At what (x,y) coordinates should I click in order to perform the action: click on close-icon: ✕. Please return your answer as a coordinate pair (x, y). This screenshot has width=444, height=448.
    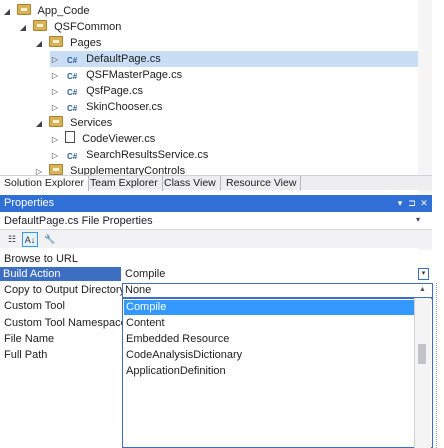
    Looking at the image, I should click on (424, 203).